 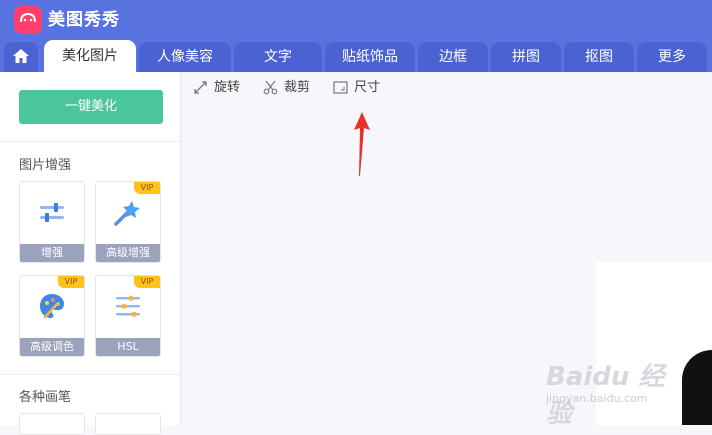 I want to click on sliders-icon, so click(x=52, y=212).